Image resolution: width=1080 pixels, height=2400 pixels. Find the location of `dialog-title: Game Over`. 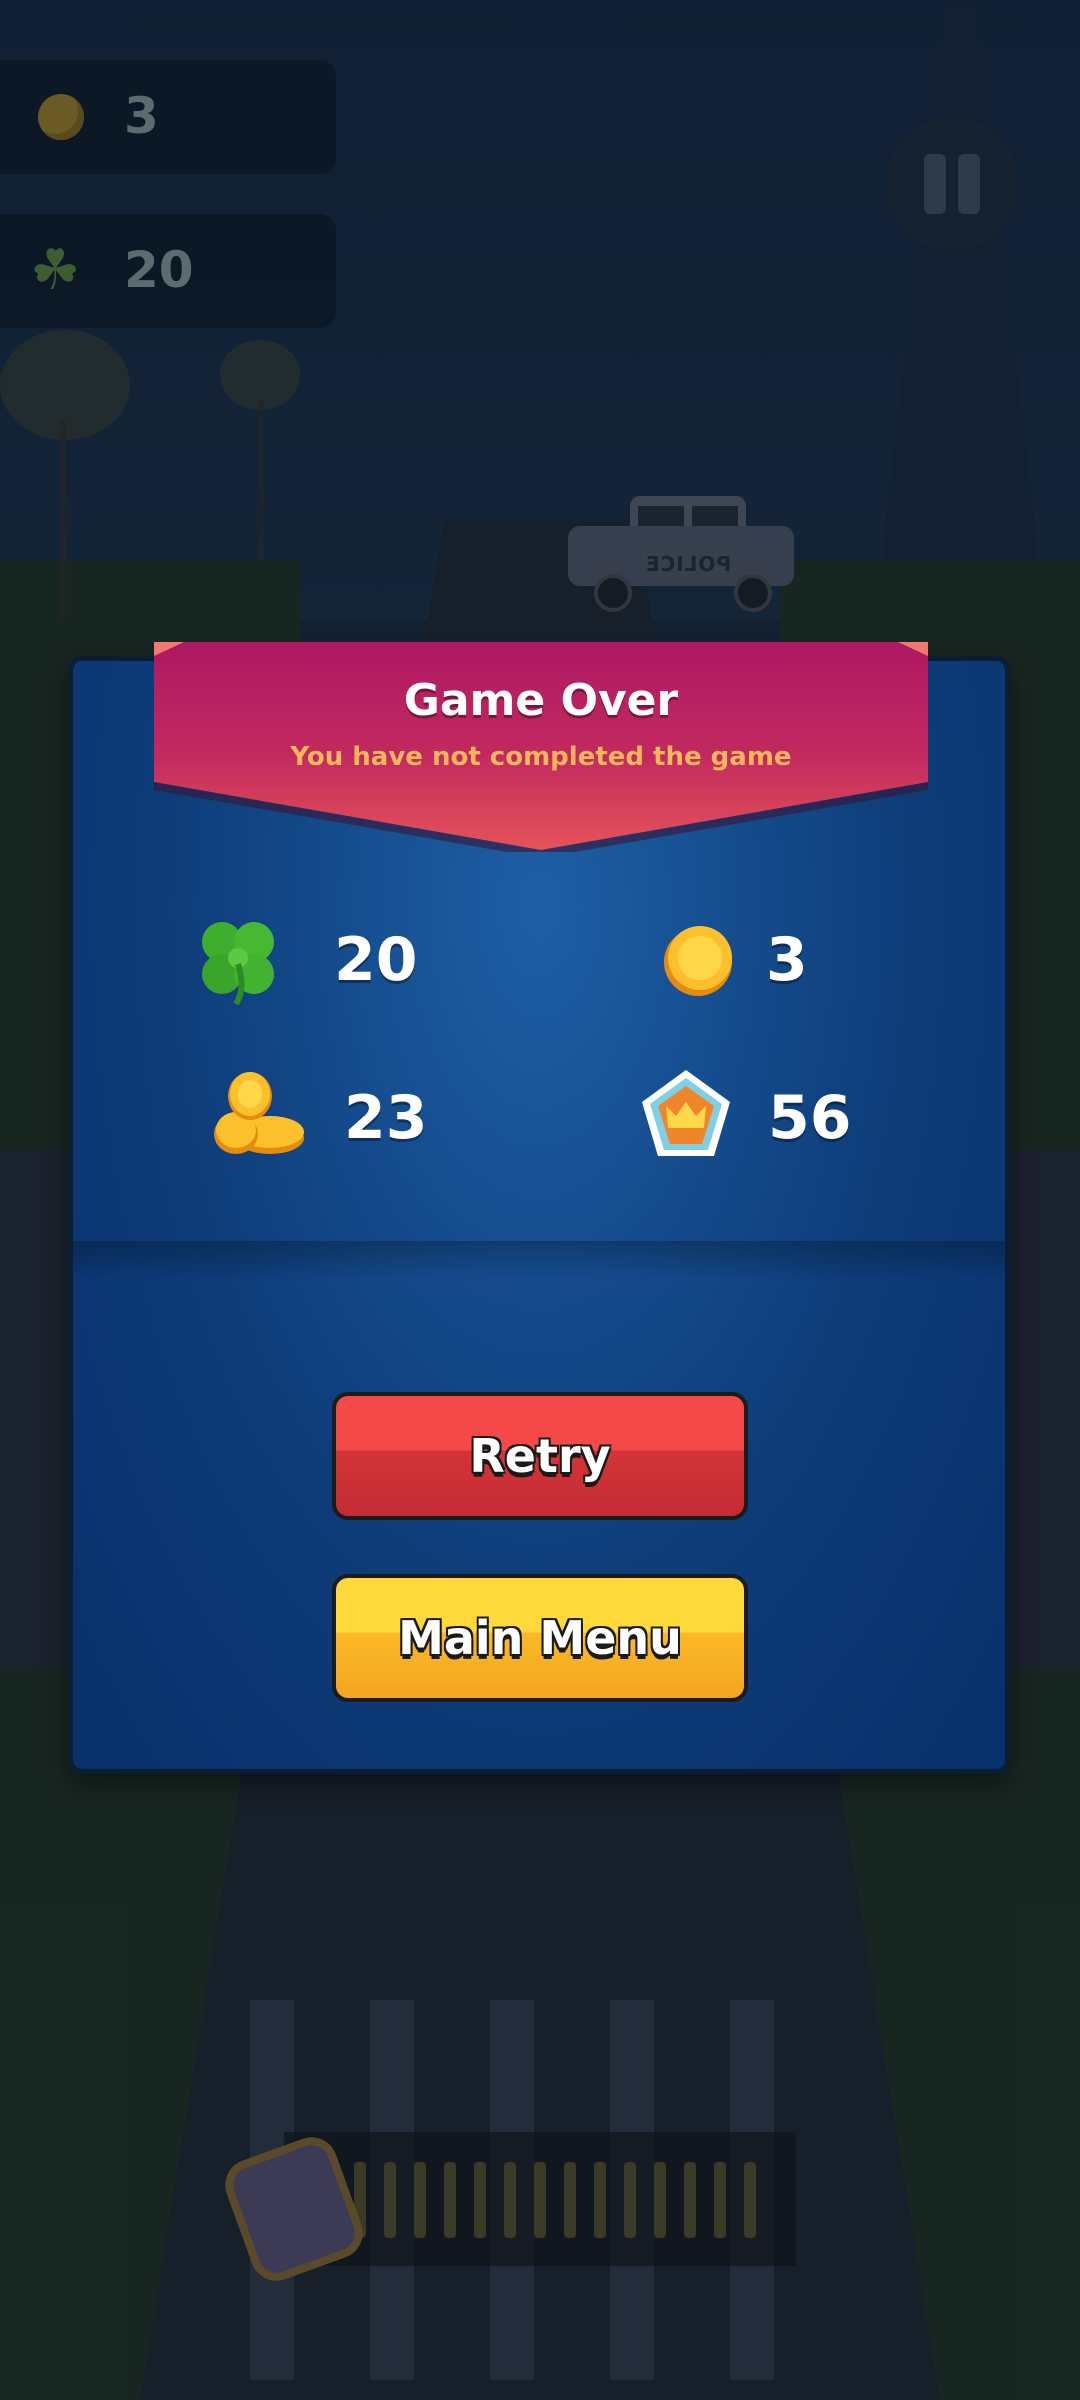

dialog-title: Game Over is located at coordinates (541, 700).